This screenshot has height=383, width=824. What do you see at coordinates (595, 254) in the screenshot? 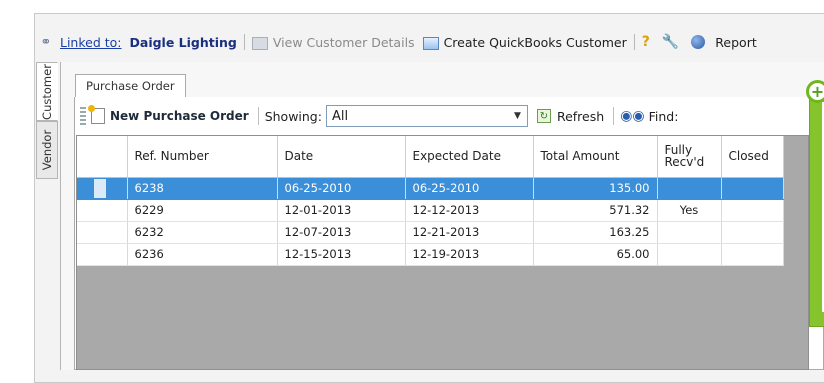
I see `cell-total-amount: 65.00` at bounding box center [595, 254].